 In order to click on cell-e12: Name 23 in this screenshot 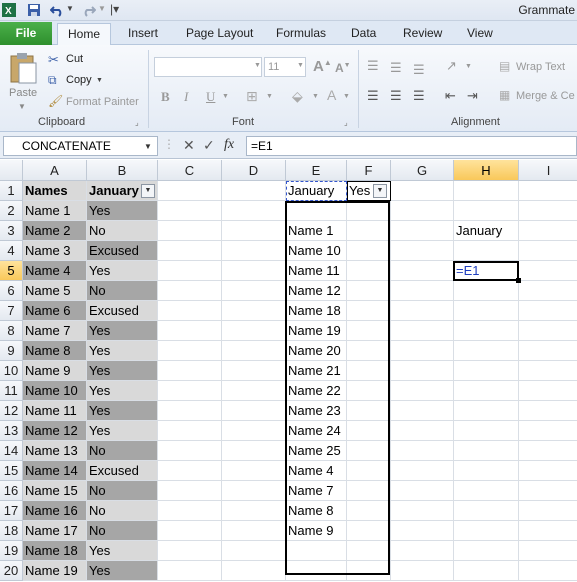, I will do `click(316, 411)`.